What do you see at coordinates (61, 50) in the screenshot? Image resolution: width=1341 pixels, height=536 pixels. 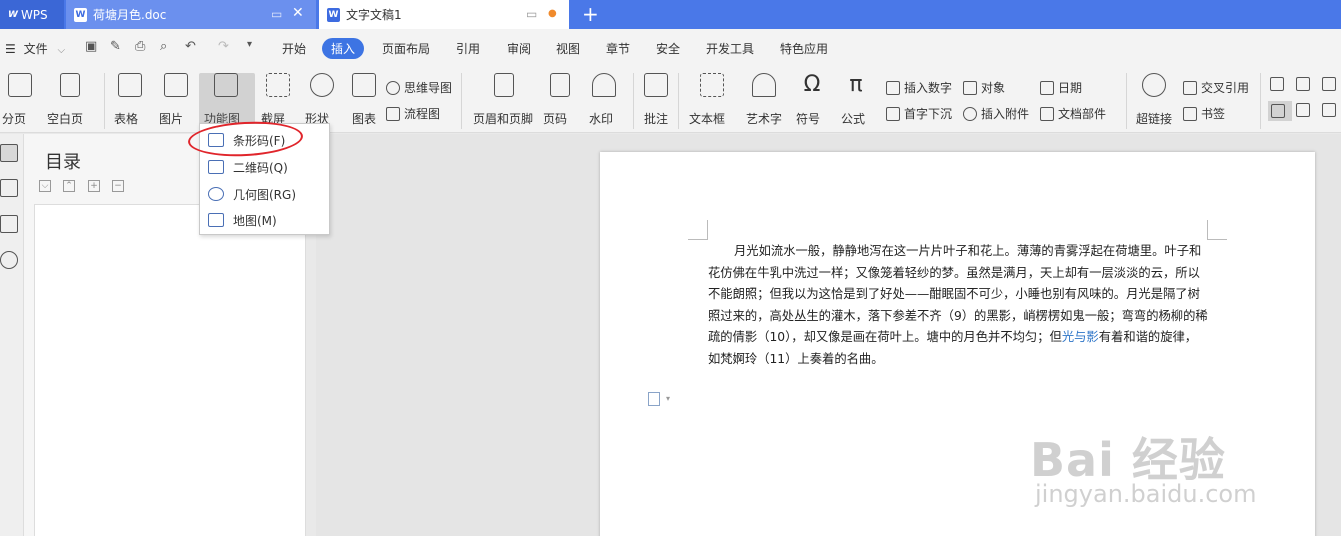 I see `chevron-down-icon: ⌵` at bounding box center [61, 50].